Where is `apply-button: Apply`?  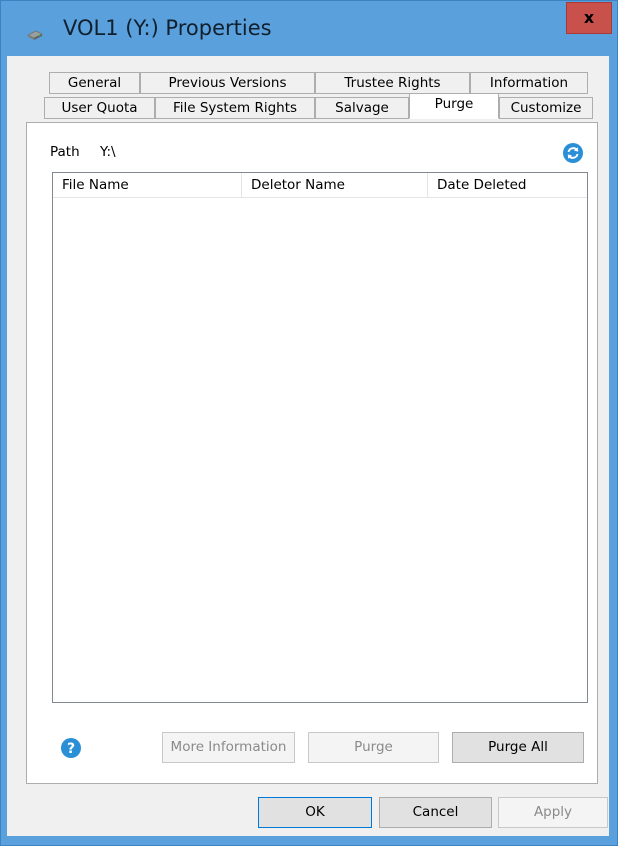
apply-button: Apply is located at coordinates (553, 812).